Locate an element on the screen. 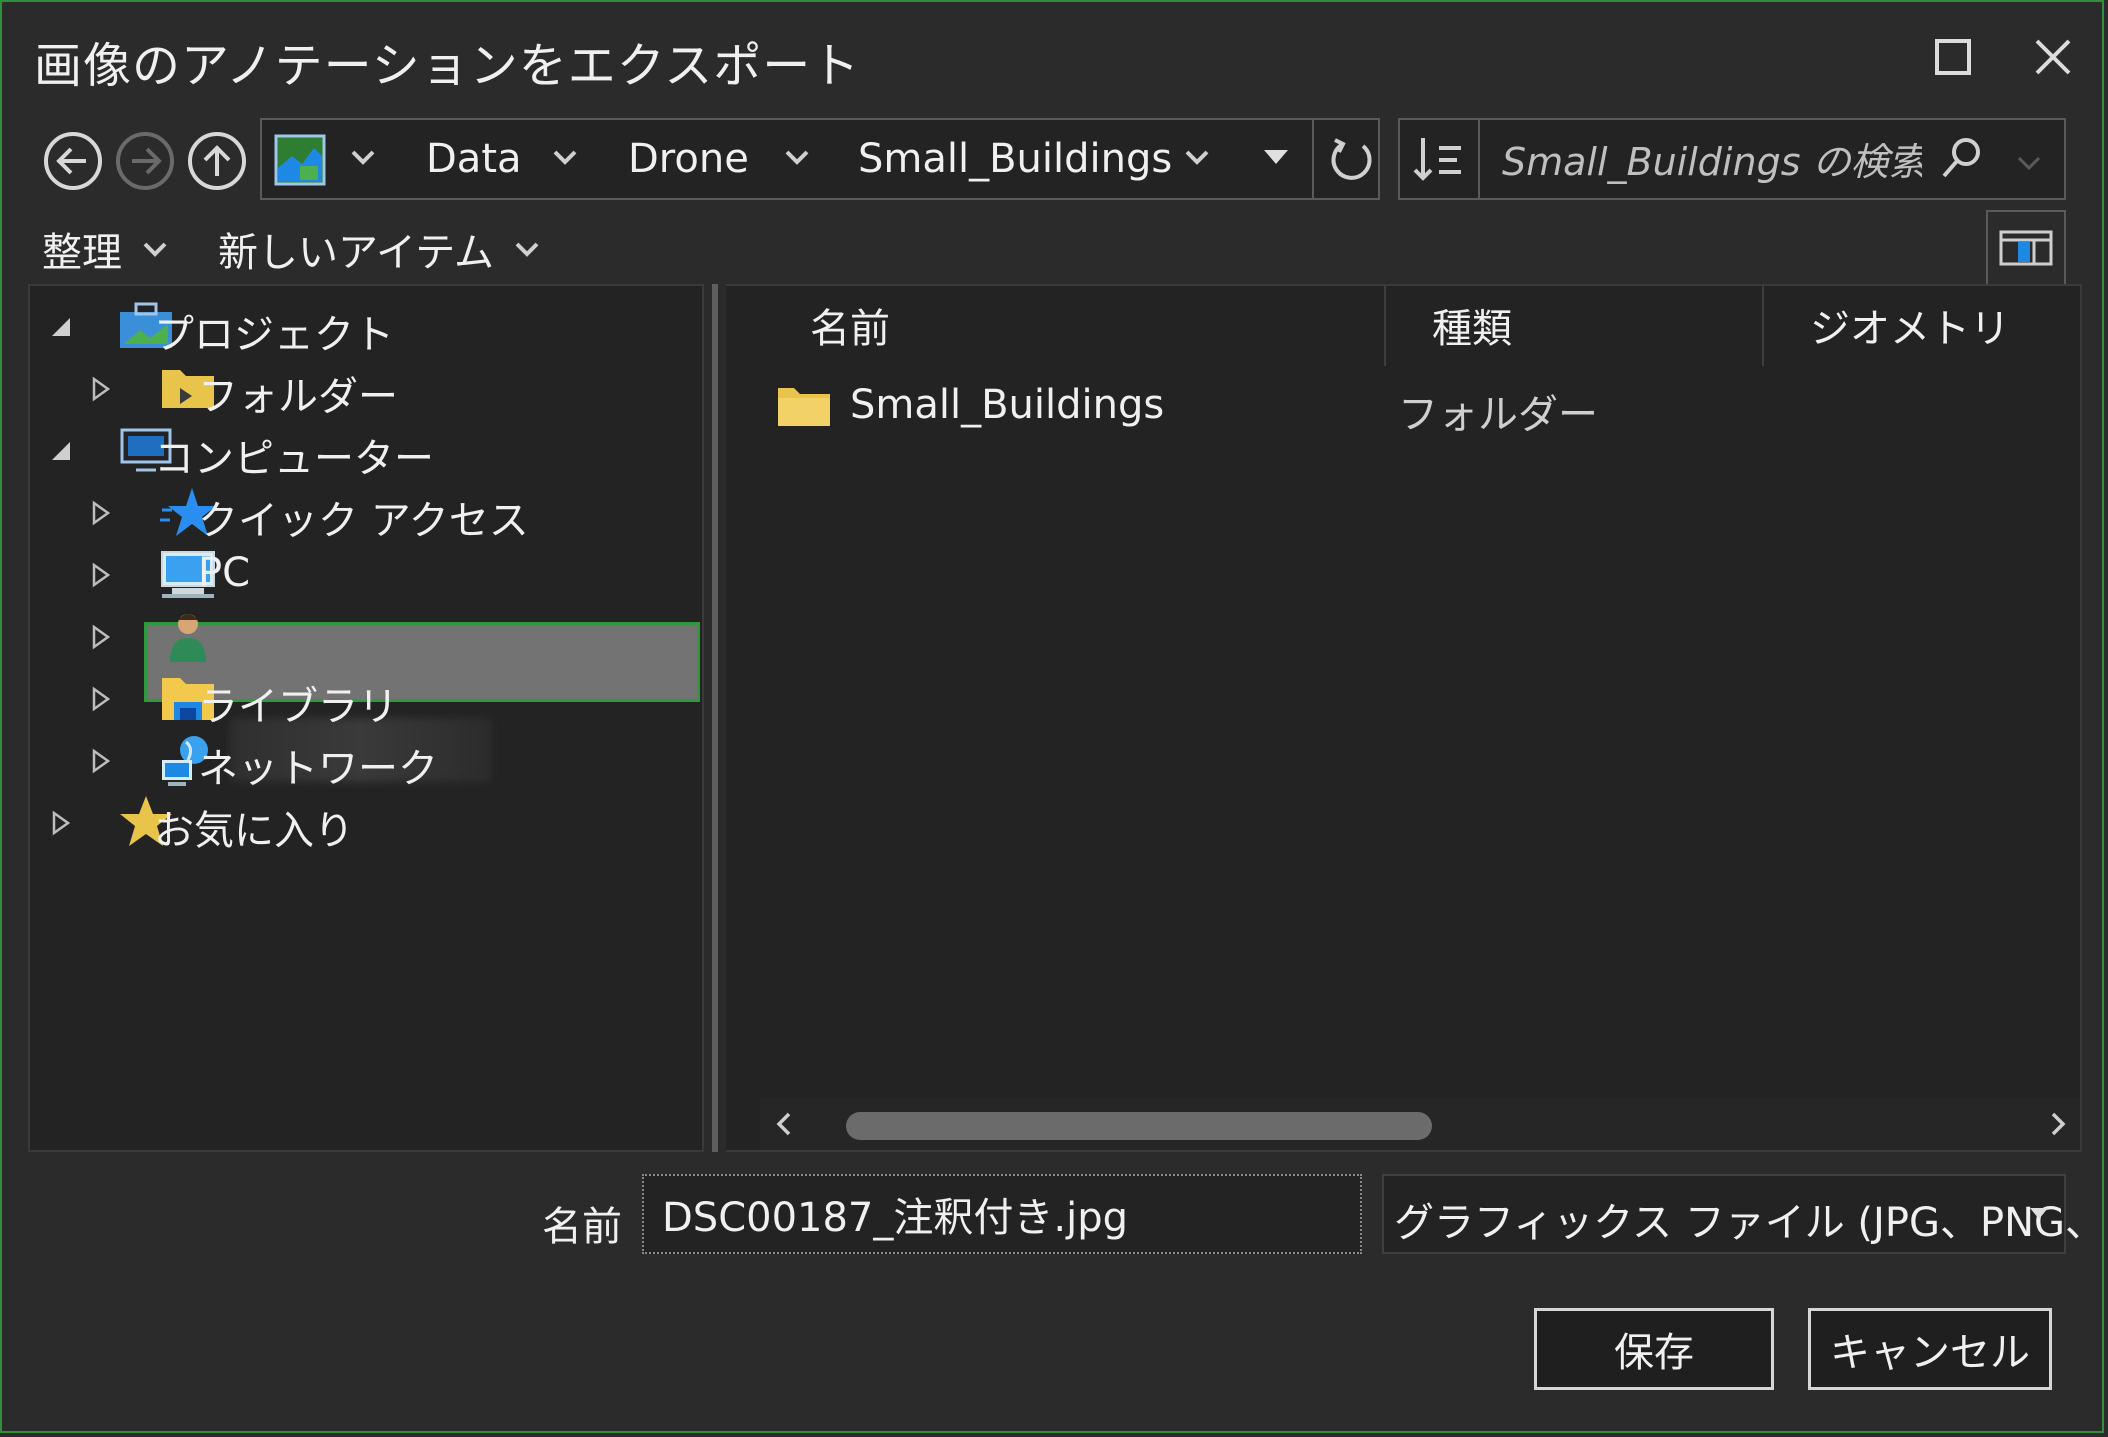 The height and width of the screenshot is (1437, 2108). breadcrumb-data: Data is located at coordinates (474, 159).